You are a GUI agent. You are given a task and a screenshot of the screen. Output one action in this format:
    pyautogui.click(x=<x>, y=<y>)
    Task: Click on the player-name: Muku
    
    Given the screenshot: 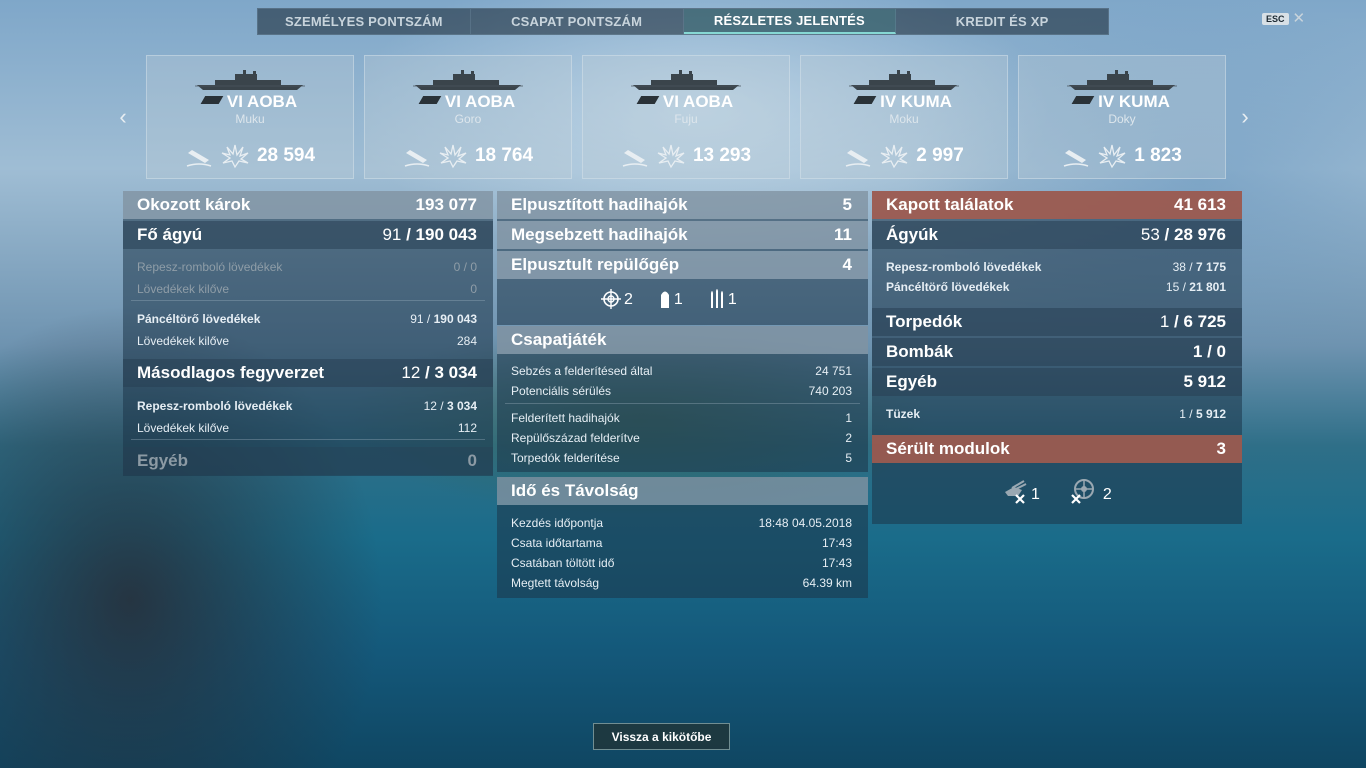 What is the action you would take?
    pyautogui.click(x=250, y=119)
    